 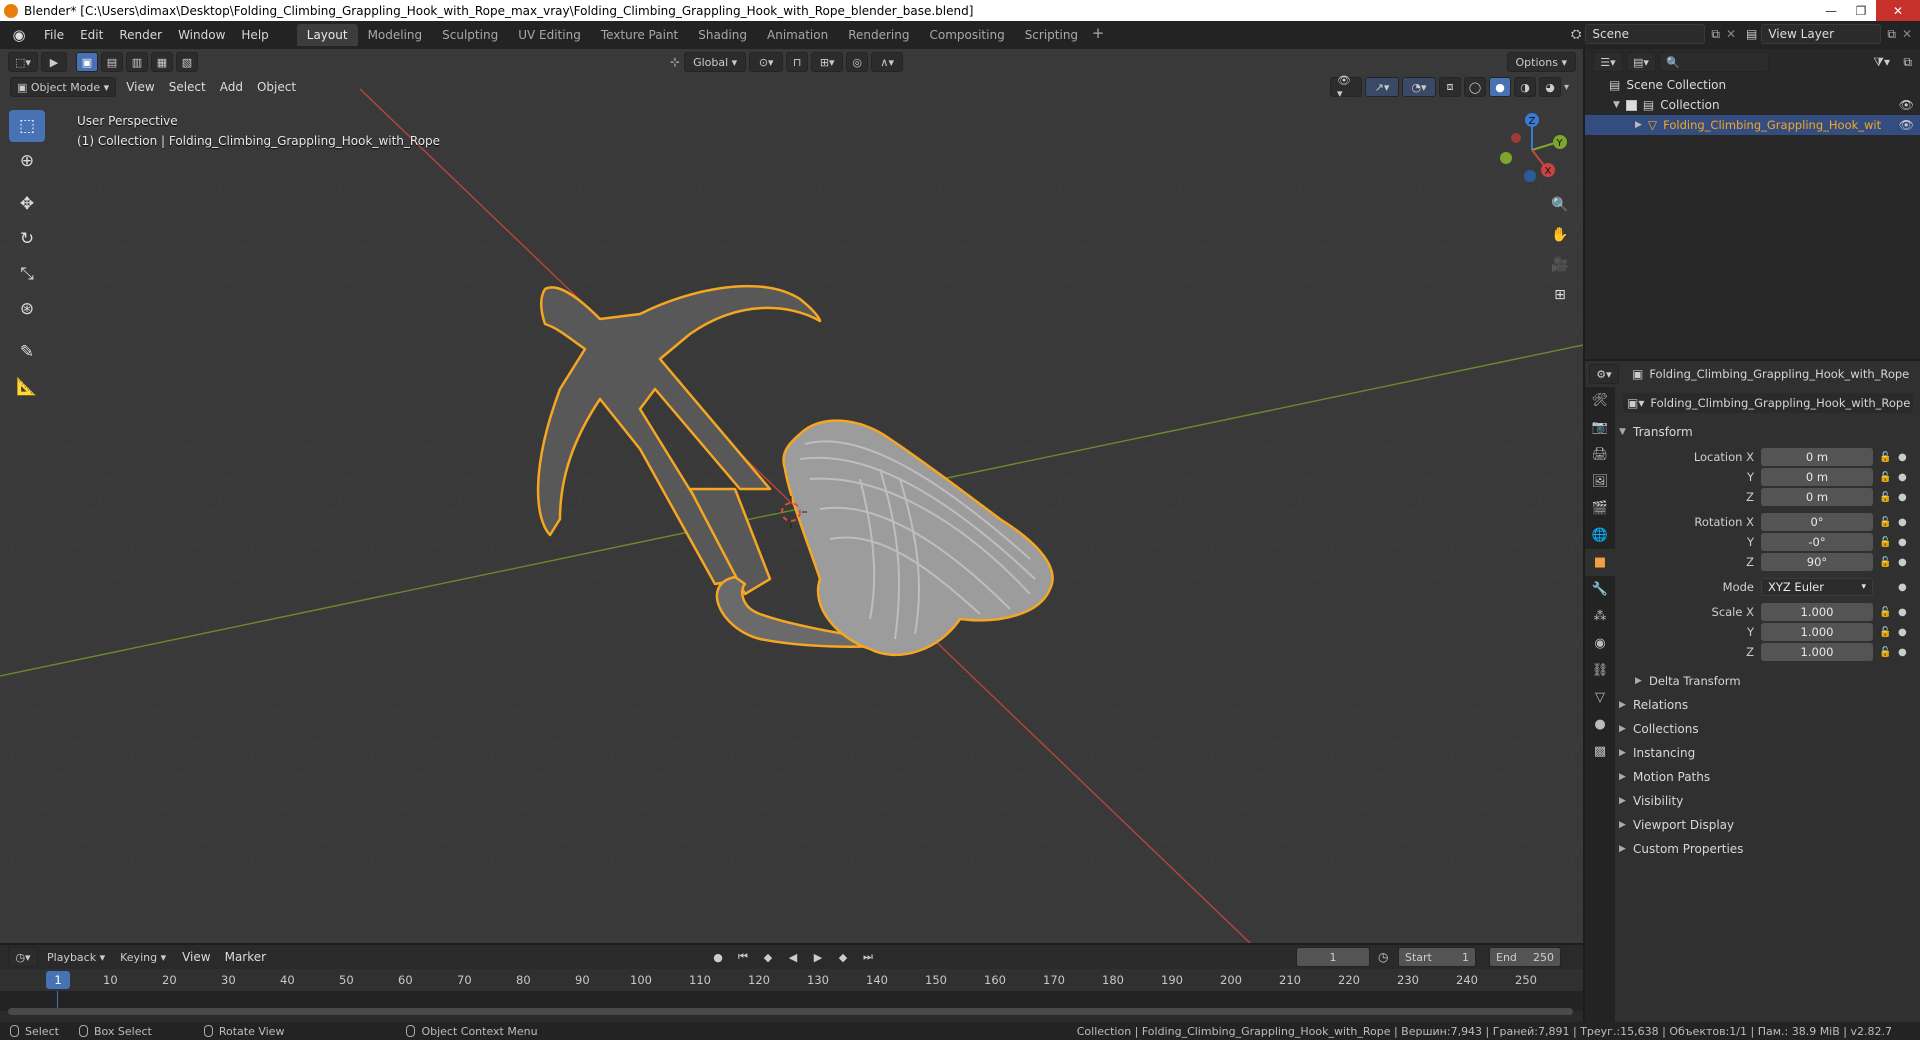 I want to click on solid-shading-icon: ●, so click(x=1500, y=87).